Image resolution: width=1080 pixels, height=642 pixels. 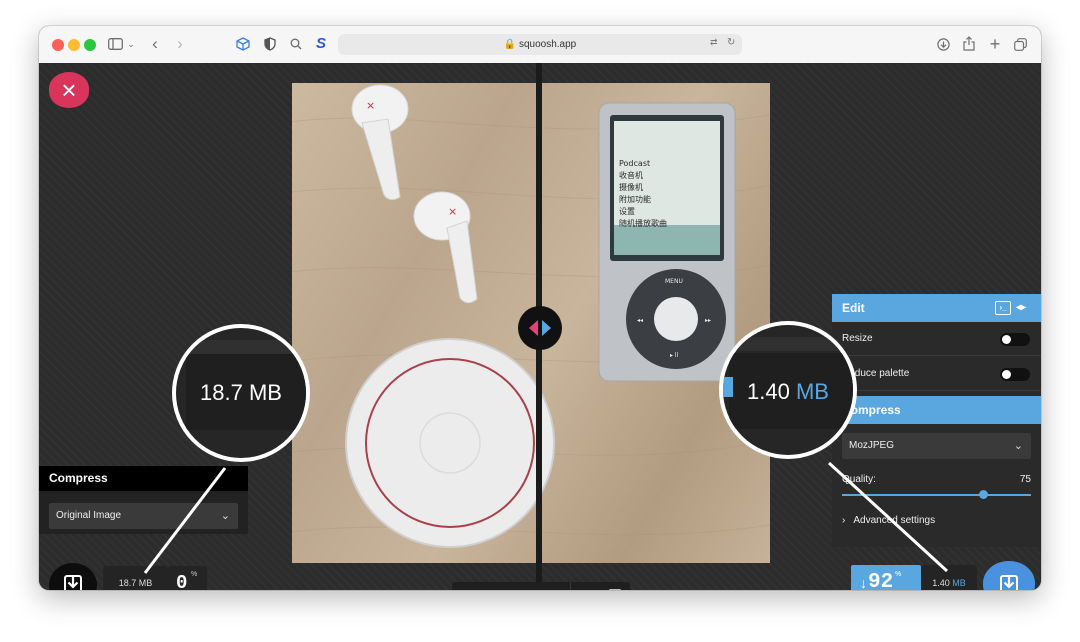 I want to click on right-size-magnifier: 1.40 MB, so click(x=788, y=390).